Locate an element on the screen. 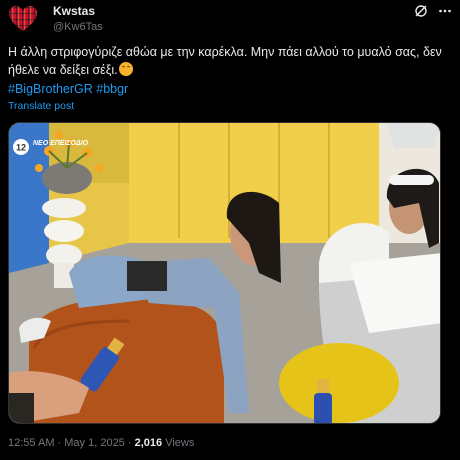  post-time: 12:55 AM is located at coordinates (31, 443).